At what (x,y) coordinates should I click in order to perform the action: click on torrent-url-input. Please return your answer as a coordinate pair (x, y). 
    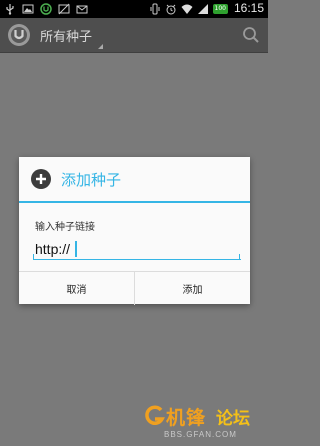
    Looking at the image, I should click on (137, 249).